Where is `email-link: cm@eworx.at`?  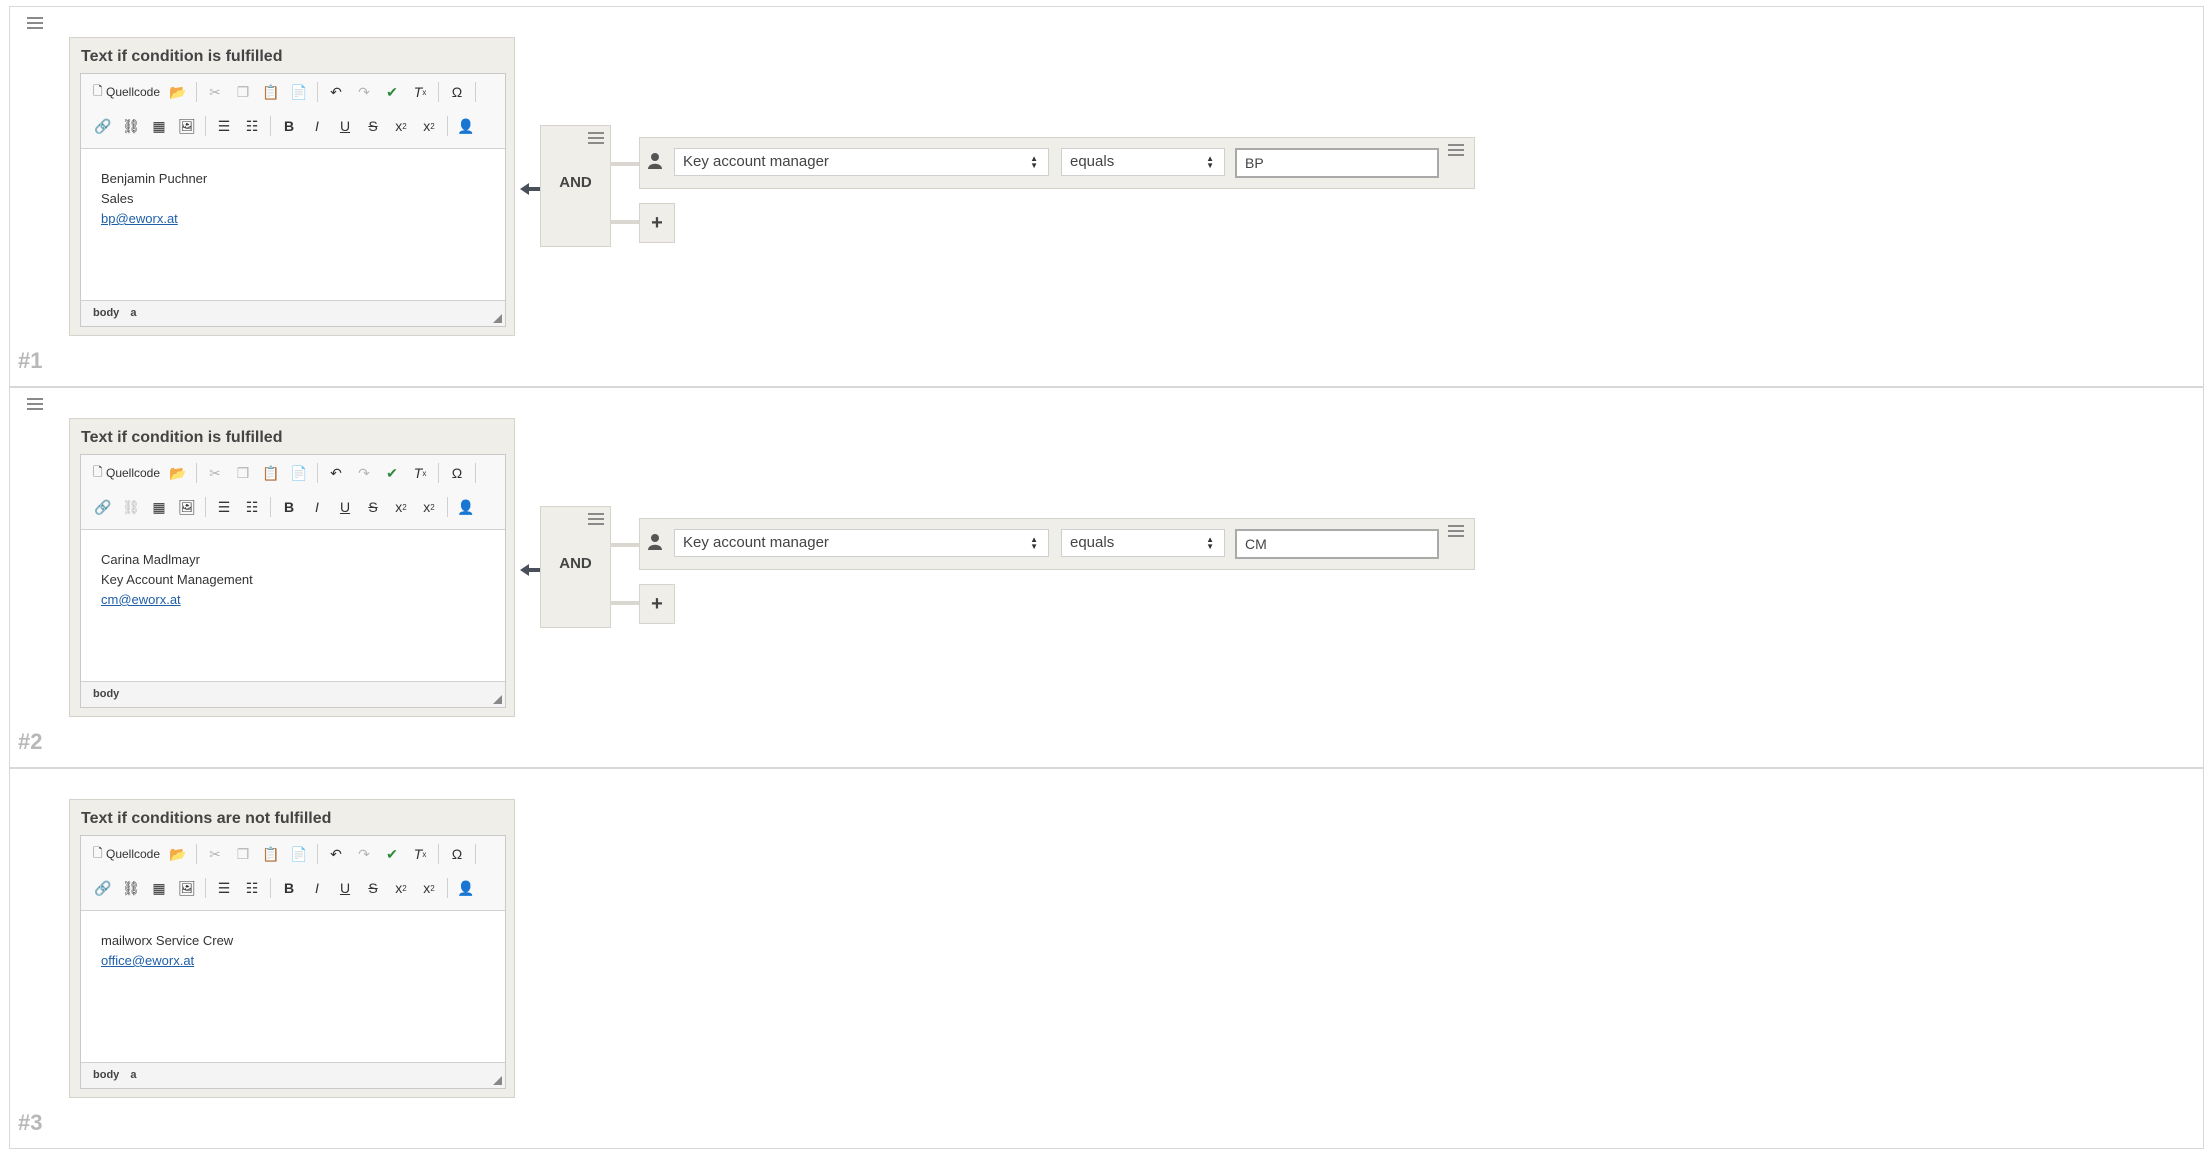
email-link: cm@eworx.at is located at coordinates (293, 600).